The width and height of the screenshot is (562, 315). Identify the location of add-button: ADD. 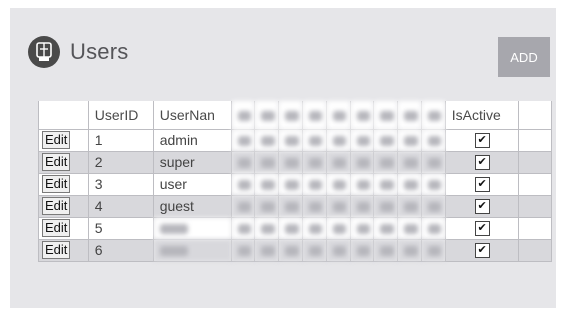
(524, 57).